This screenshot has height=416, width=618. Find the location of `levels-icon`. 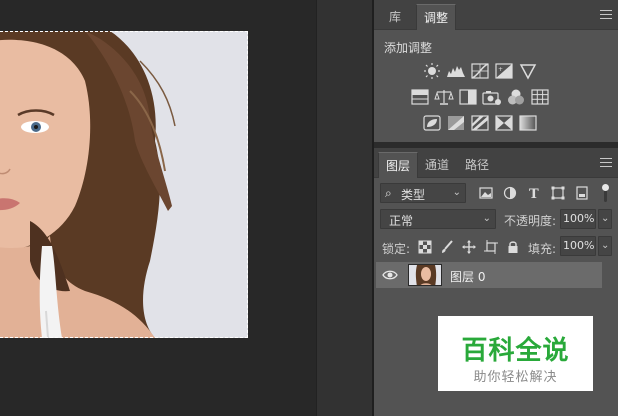

levels-icon is located at coordinates (456, 71).